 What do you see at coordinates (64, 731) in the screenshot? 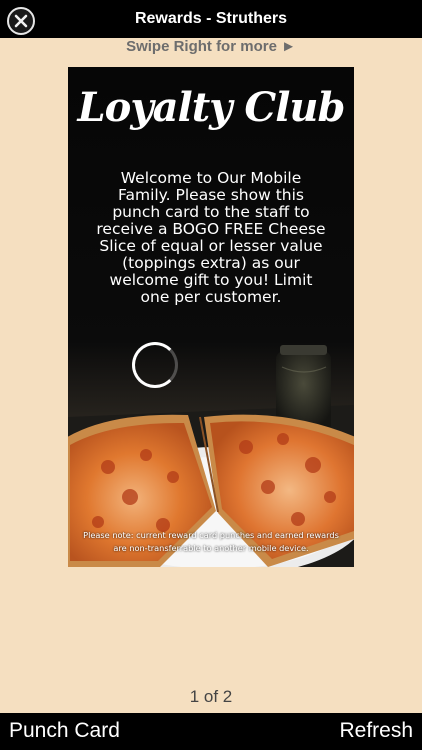
I see `punch-card-button: Punch Card` at bounding box center [64, 731].